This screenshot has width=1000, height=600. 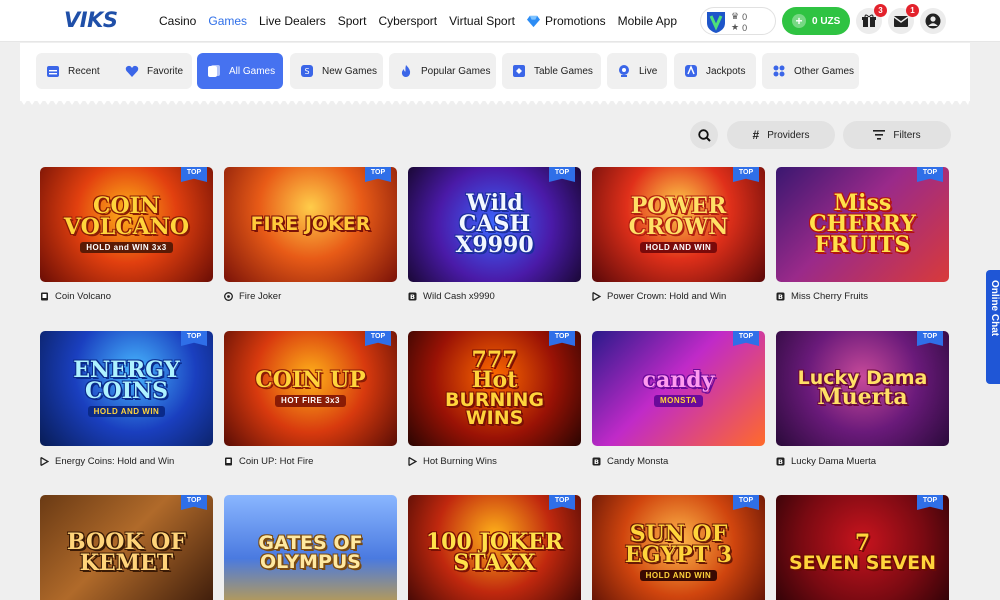 I want to click on filters-button: Filters, so click(x=897, y=135).